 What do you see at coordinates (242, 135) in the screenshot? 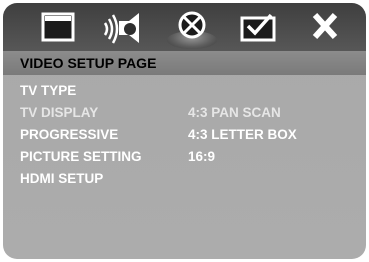
I see `option-4-3-letter-box: 4:3 LETTER BOX` at bounding box center [242, 135].